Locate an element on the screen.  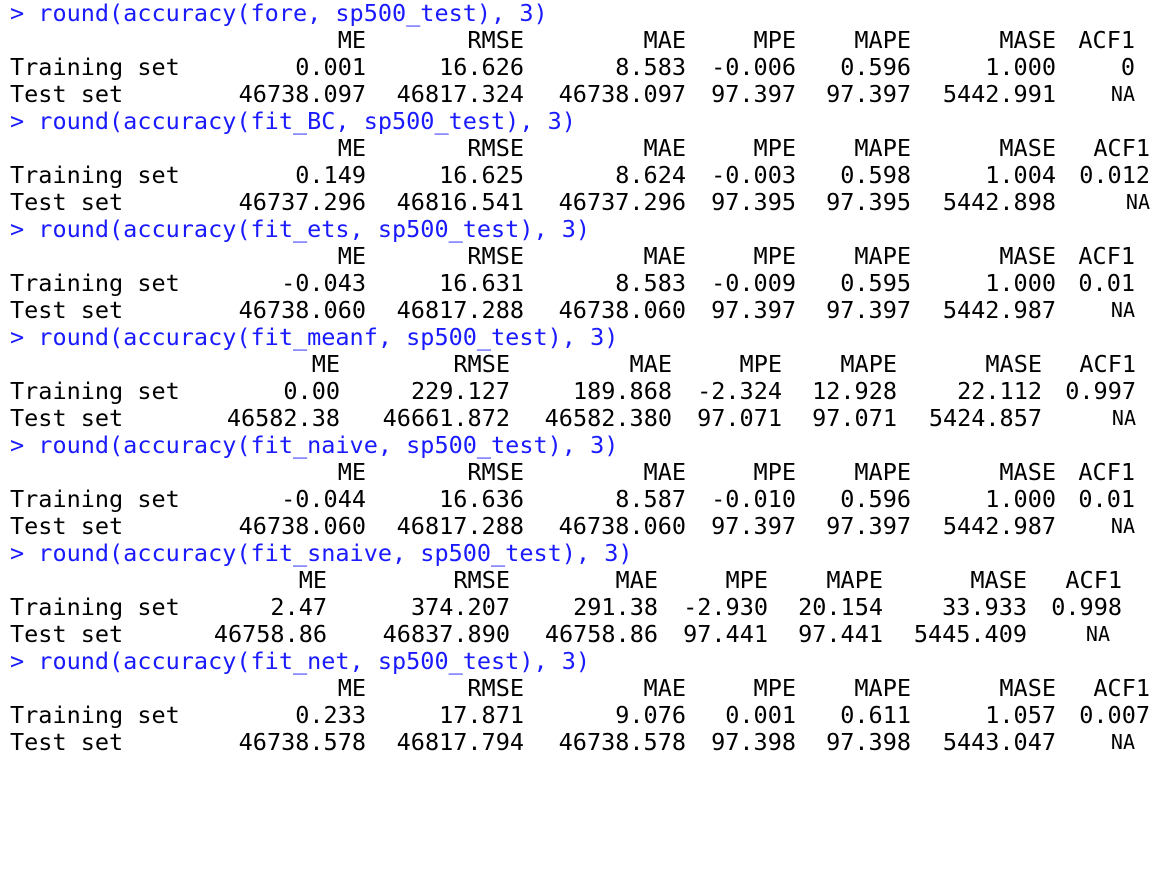
cell-mae: 8.583 is located at coordinates (650, 67).